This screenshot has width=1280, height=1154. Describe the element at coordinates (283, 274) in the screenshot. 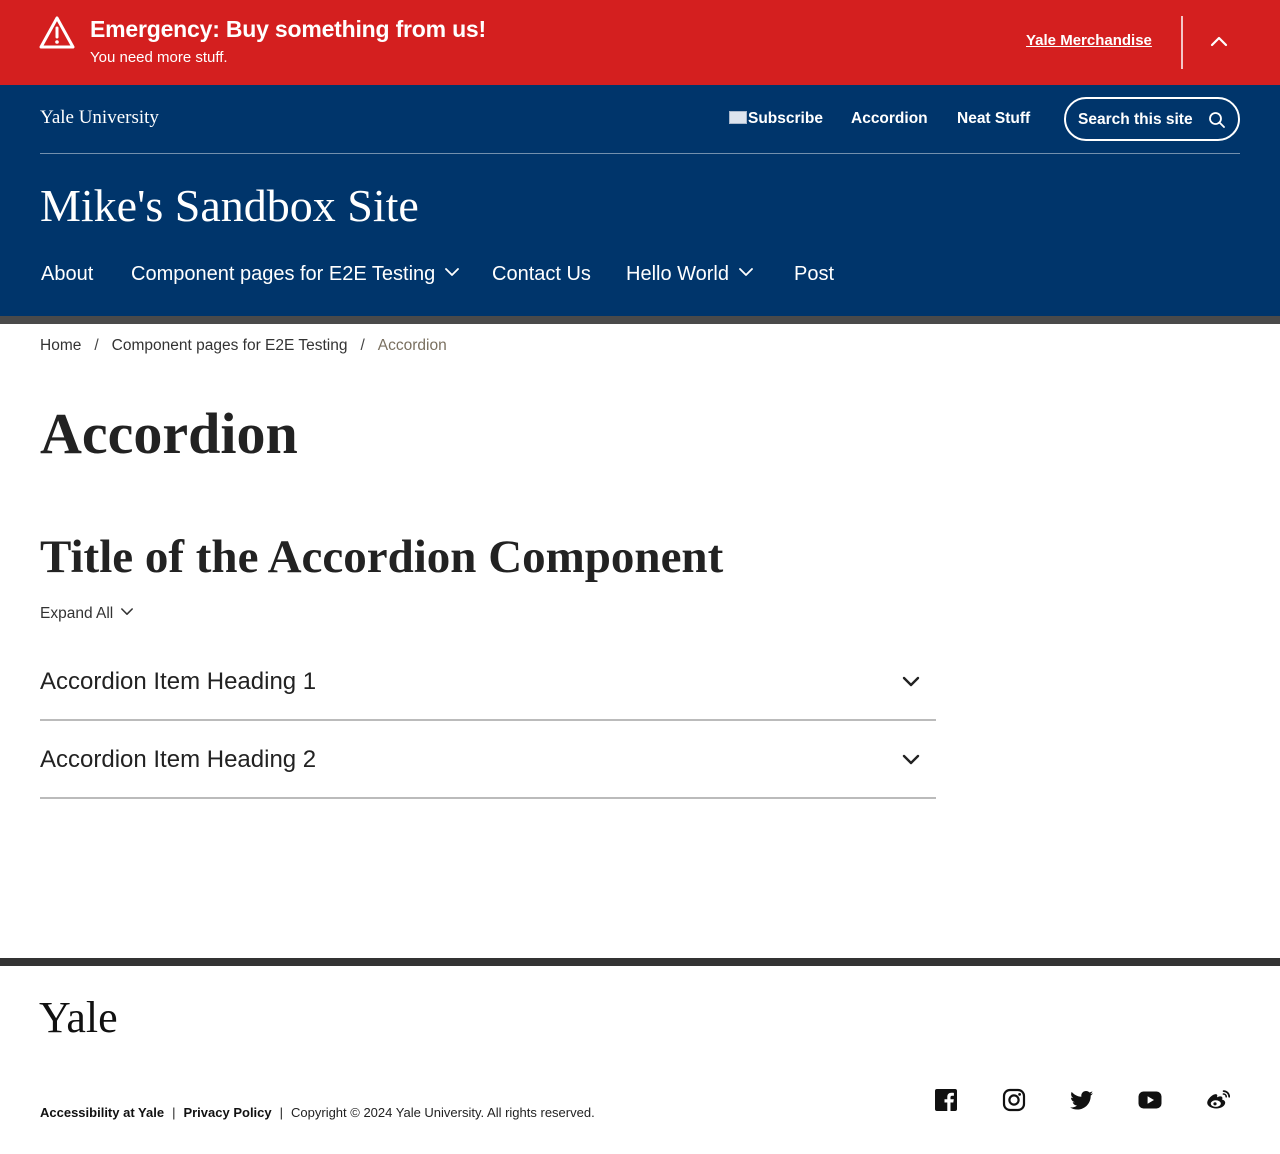

I see `nav-item-label: Component pages for E2E Testing` at that location.